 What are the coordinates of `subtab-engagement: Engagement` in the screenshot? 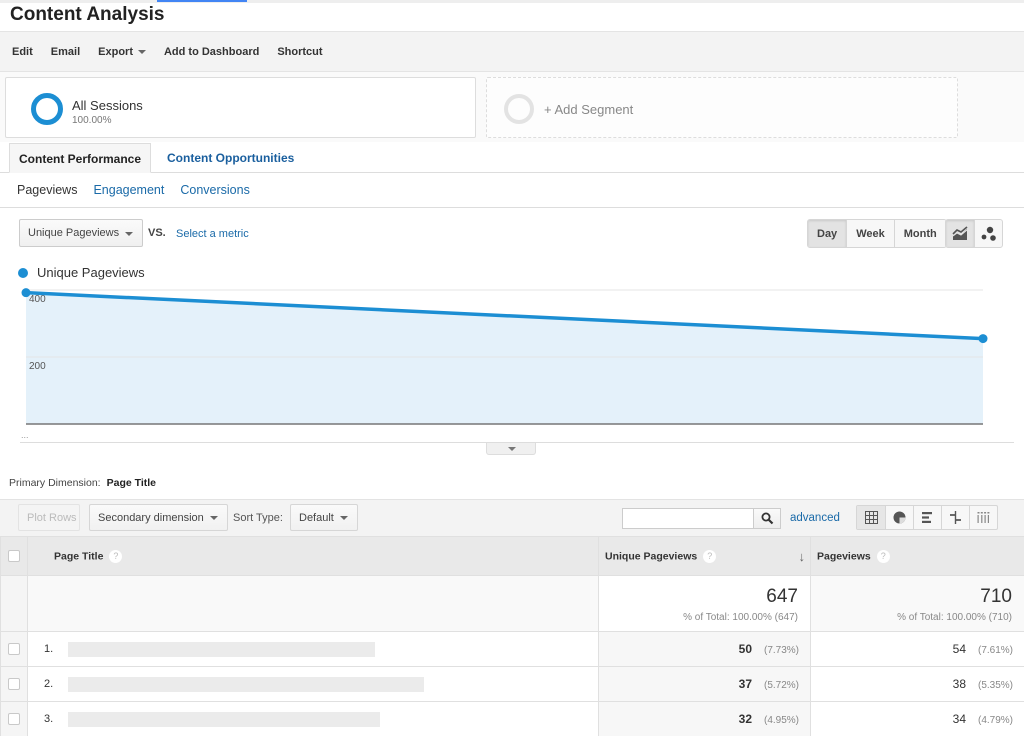 It's located at (128, 190).